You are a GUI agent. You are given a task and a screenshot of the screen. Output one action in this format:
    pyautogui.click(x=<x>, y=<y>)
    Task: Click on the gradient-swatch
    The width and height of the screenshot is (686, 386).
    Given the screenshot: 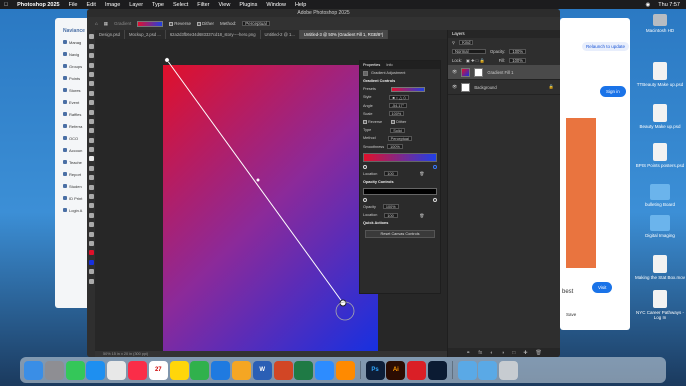 What is the action you would take?
    pyautogui.click(x=150, y=23)
    